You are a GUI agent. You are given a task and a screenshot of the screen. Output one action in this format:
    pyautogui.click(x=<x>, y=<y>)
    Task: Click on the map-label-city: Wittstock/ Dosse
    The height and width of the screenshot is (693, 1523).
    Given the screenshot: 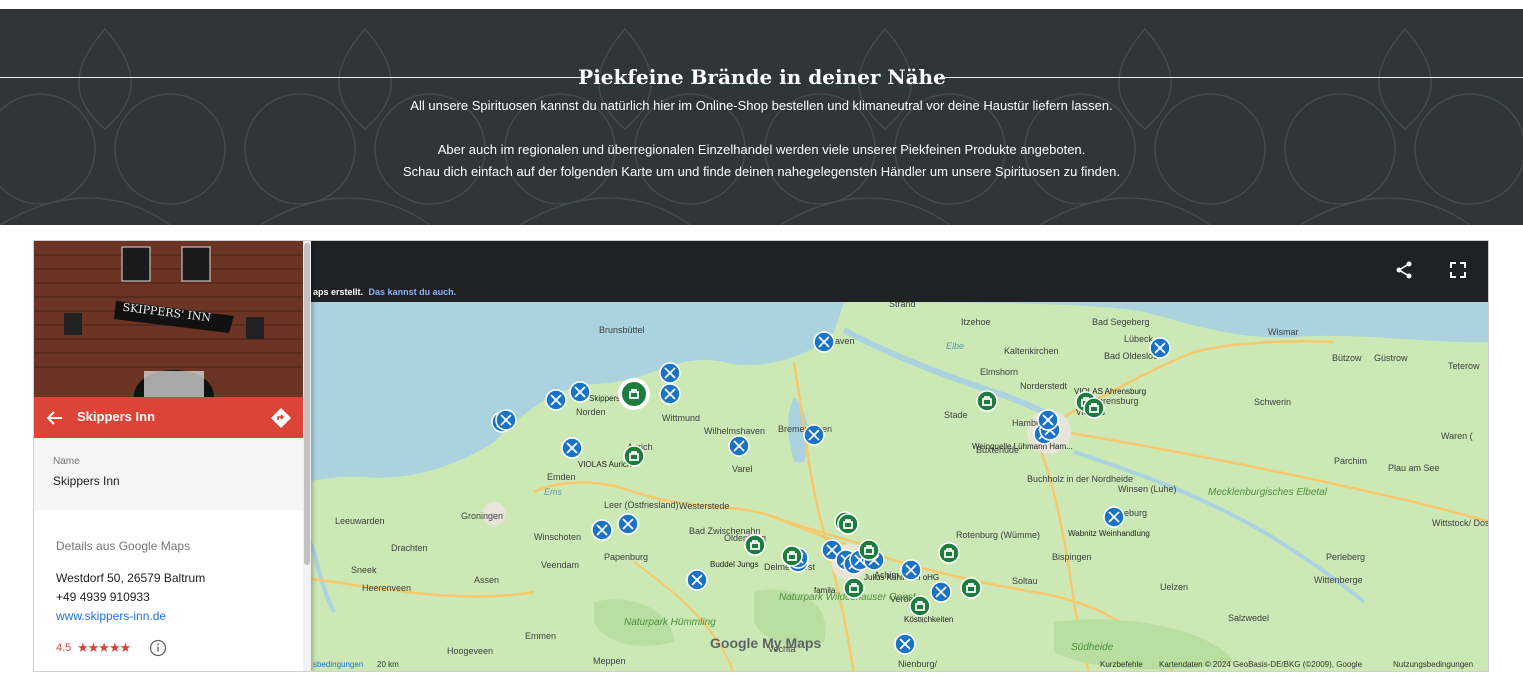 What is the action you would take?
    pyautogui.click(x=1460, y=523)
    